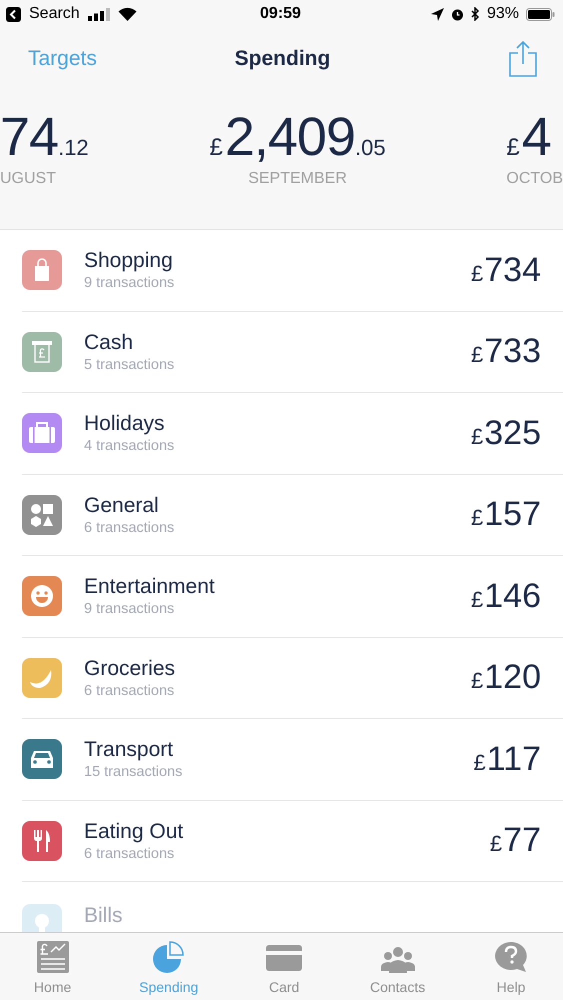  Describe the element at coordinates (512, 514) in the screenshot. I see `category-amount: 157` at that location.